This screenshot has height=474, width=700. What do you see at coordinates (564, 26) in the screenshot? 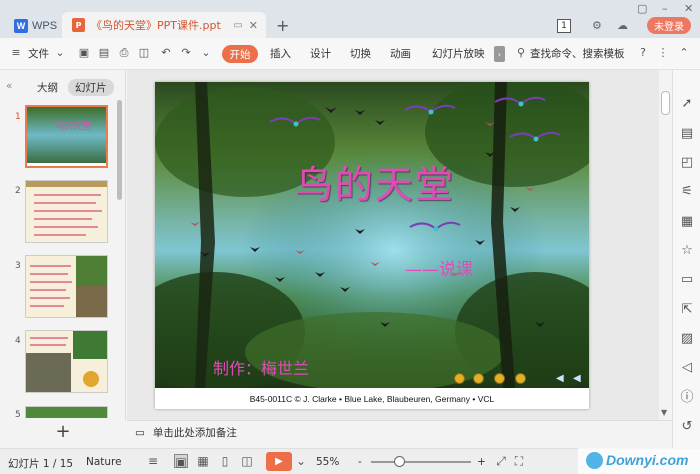
I see `page-count-badge: 1` at bounding box center [564, 26].